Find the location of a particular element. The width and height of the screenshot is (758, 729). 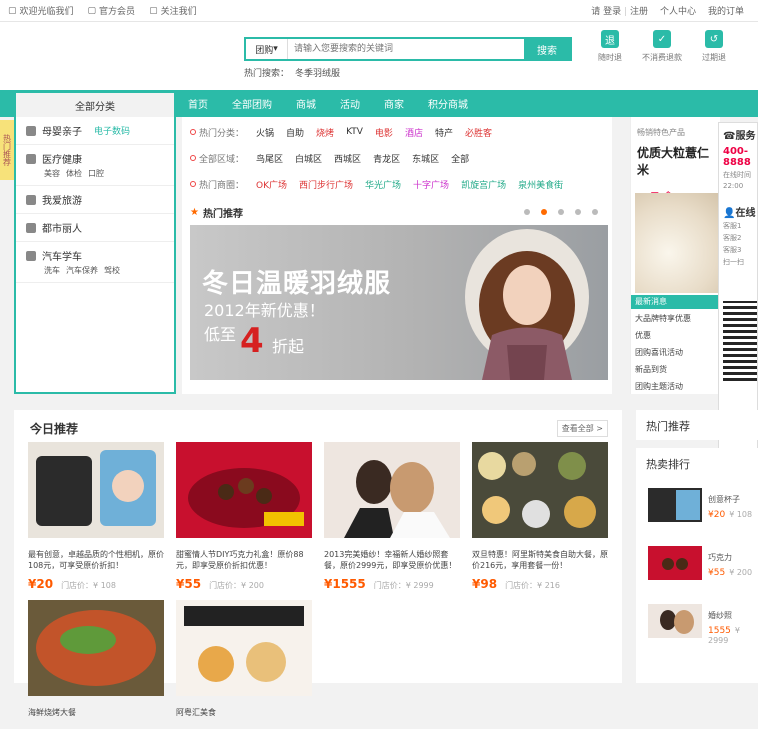

topbar-link-member: ▢ 官方会员 is located at coordinates (112, 11).